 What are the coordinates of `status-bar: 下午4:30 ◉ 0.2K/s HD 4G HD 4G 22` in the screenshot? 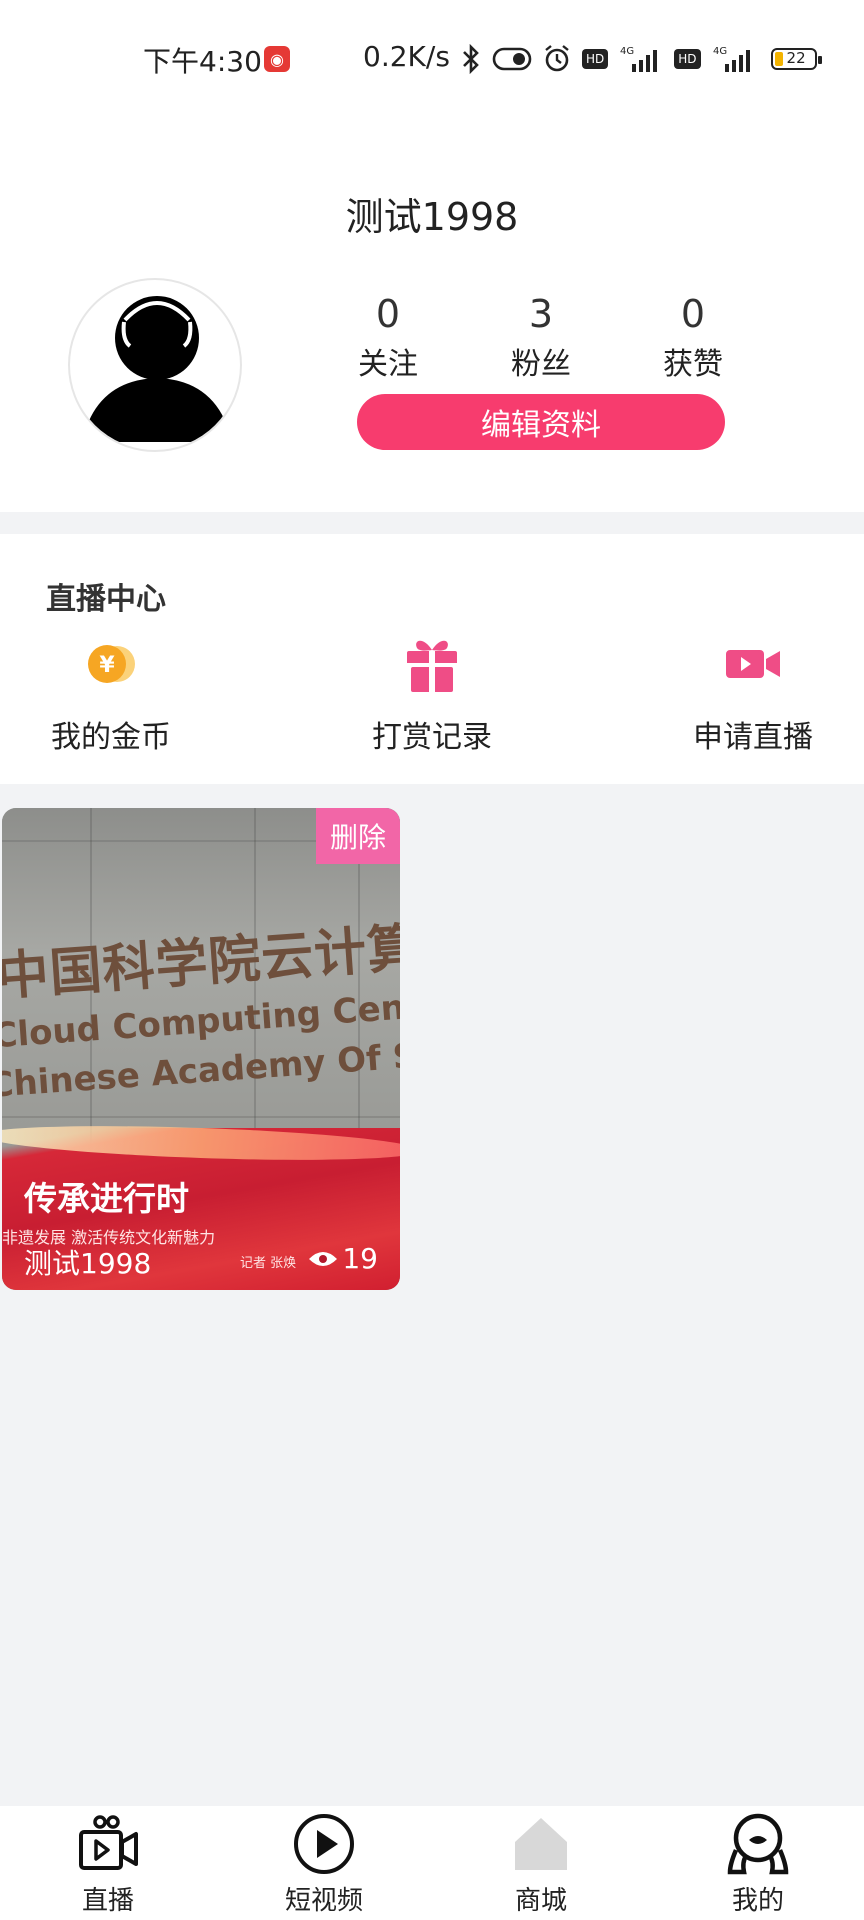 It's located at (432, 60).